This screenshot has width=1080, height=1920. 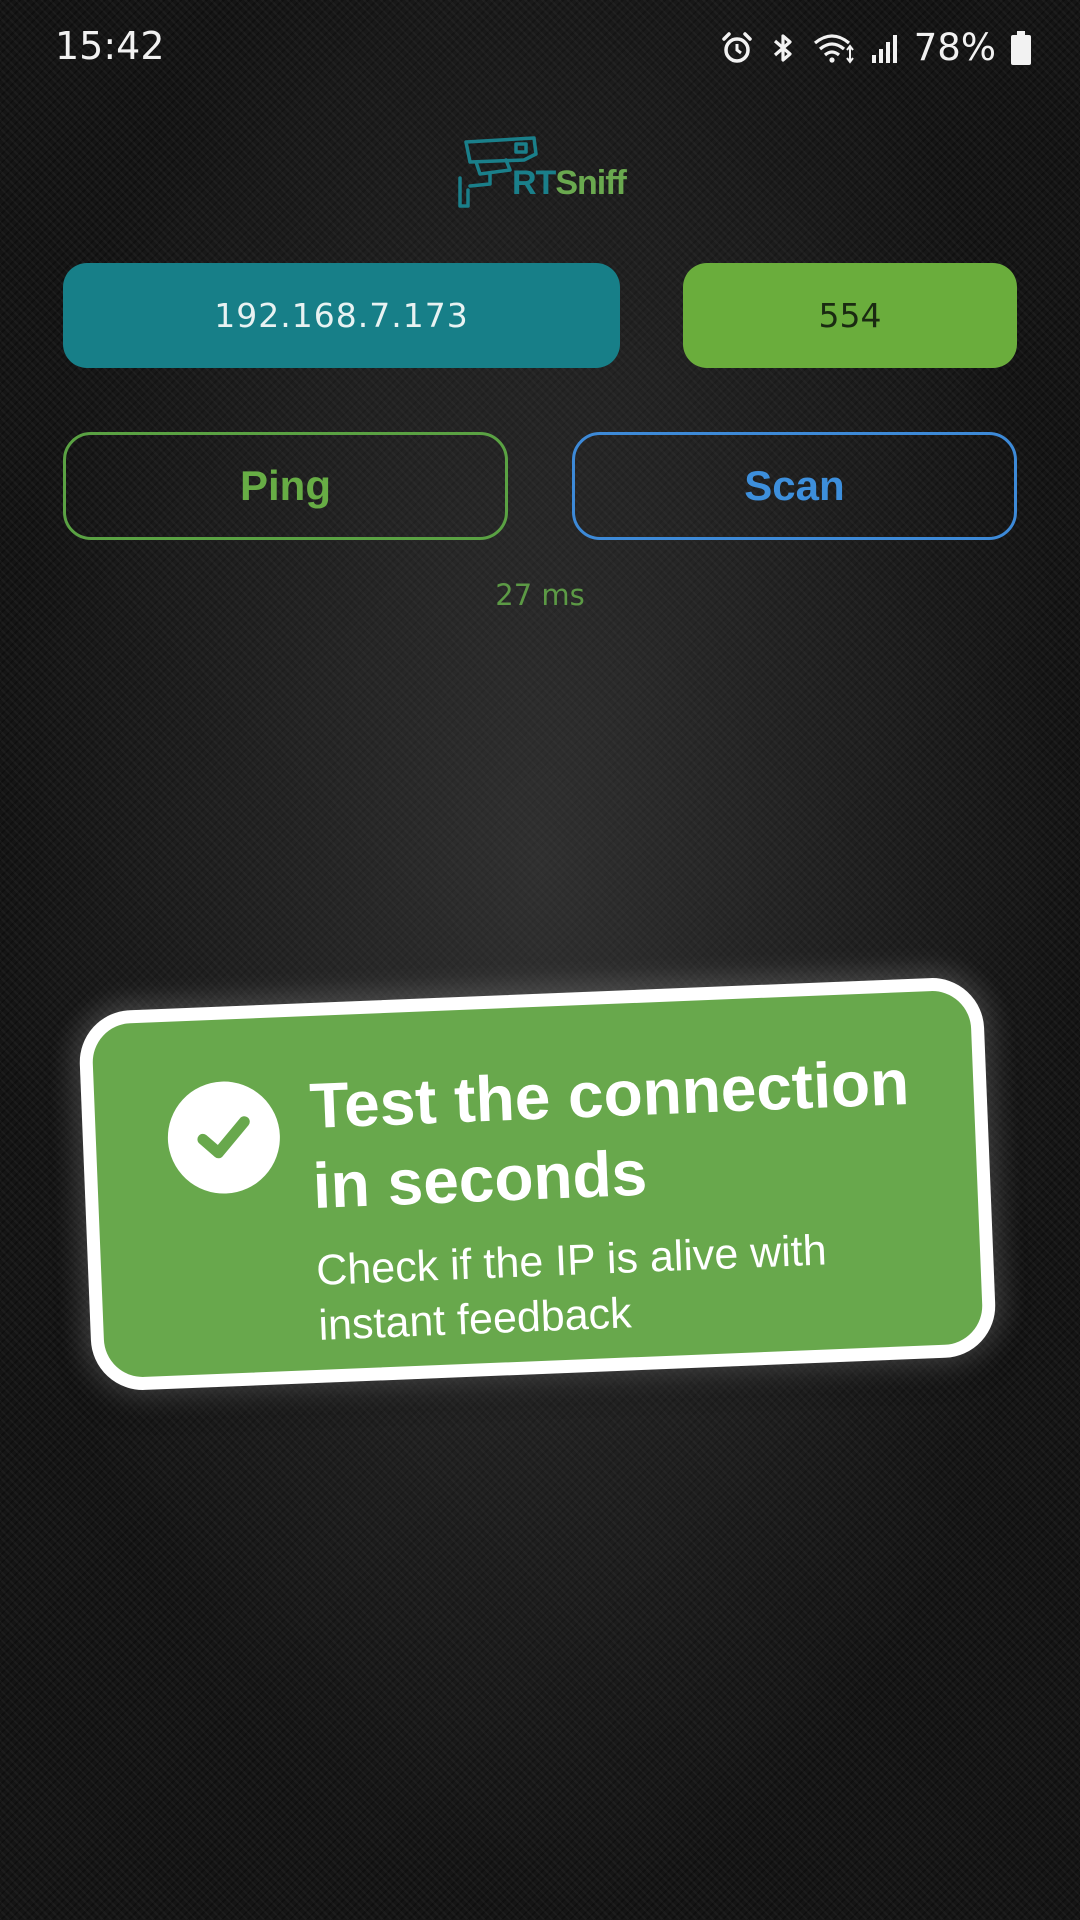 I want to click on app-name-suffix: Sniff, so click(x=591, y=183).